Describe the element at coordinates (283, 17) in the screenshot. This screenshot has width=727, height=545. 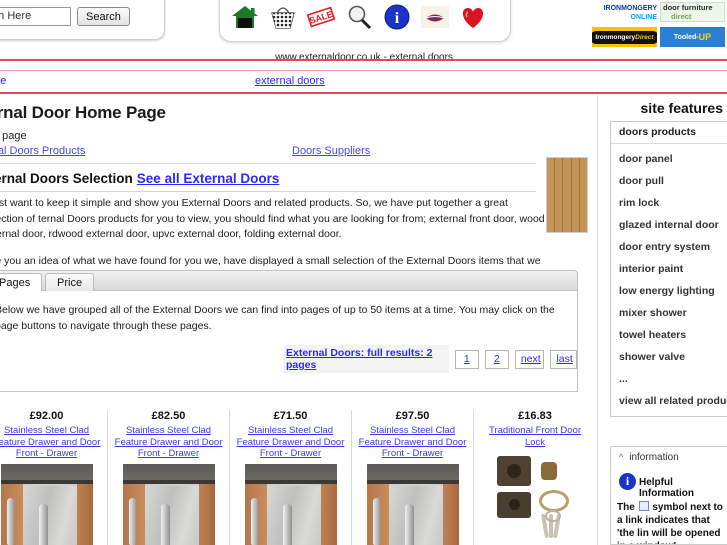
I see `basket-icon` at that location.